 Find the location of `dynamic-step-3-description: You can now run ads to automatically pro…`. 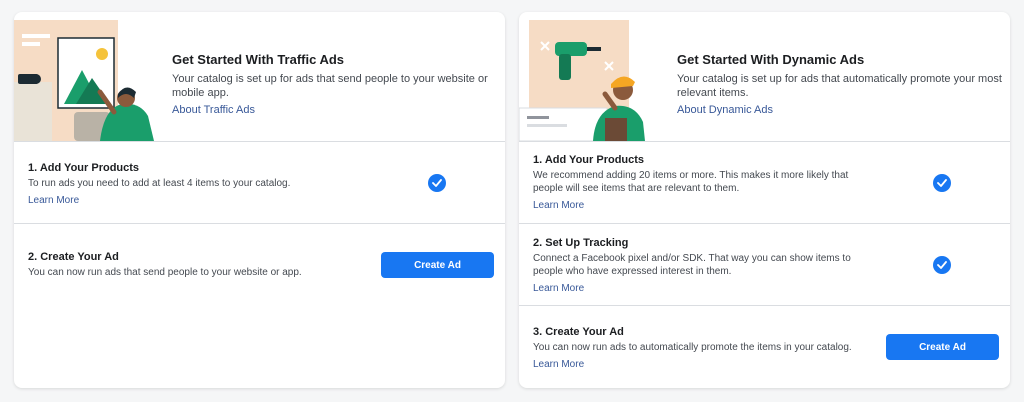

dynamic-step-3-description: You can now run ads to automatically pro… is located at coordinates (692, 347).